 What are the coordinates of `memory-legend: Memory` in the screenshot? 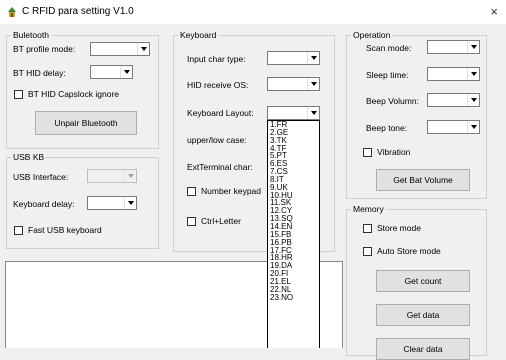 It's located at (368, 209).